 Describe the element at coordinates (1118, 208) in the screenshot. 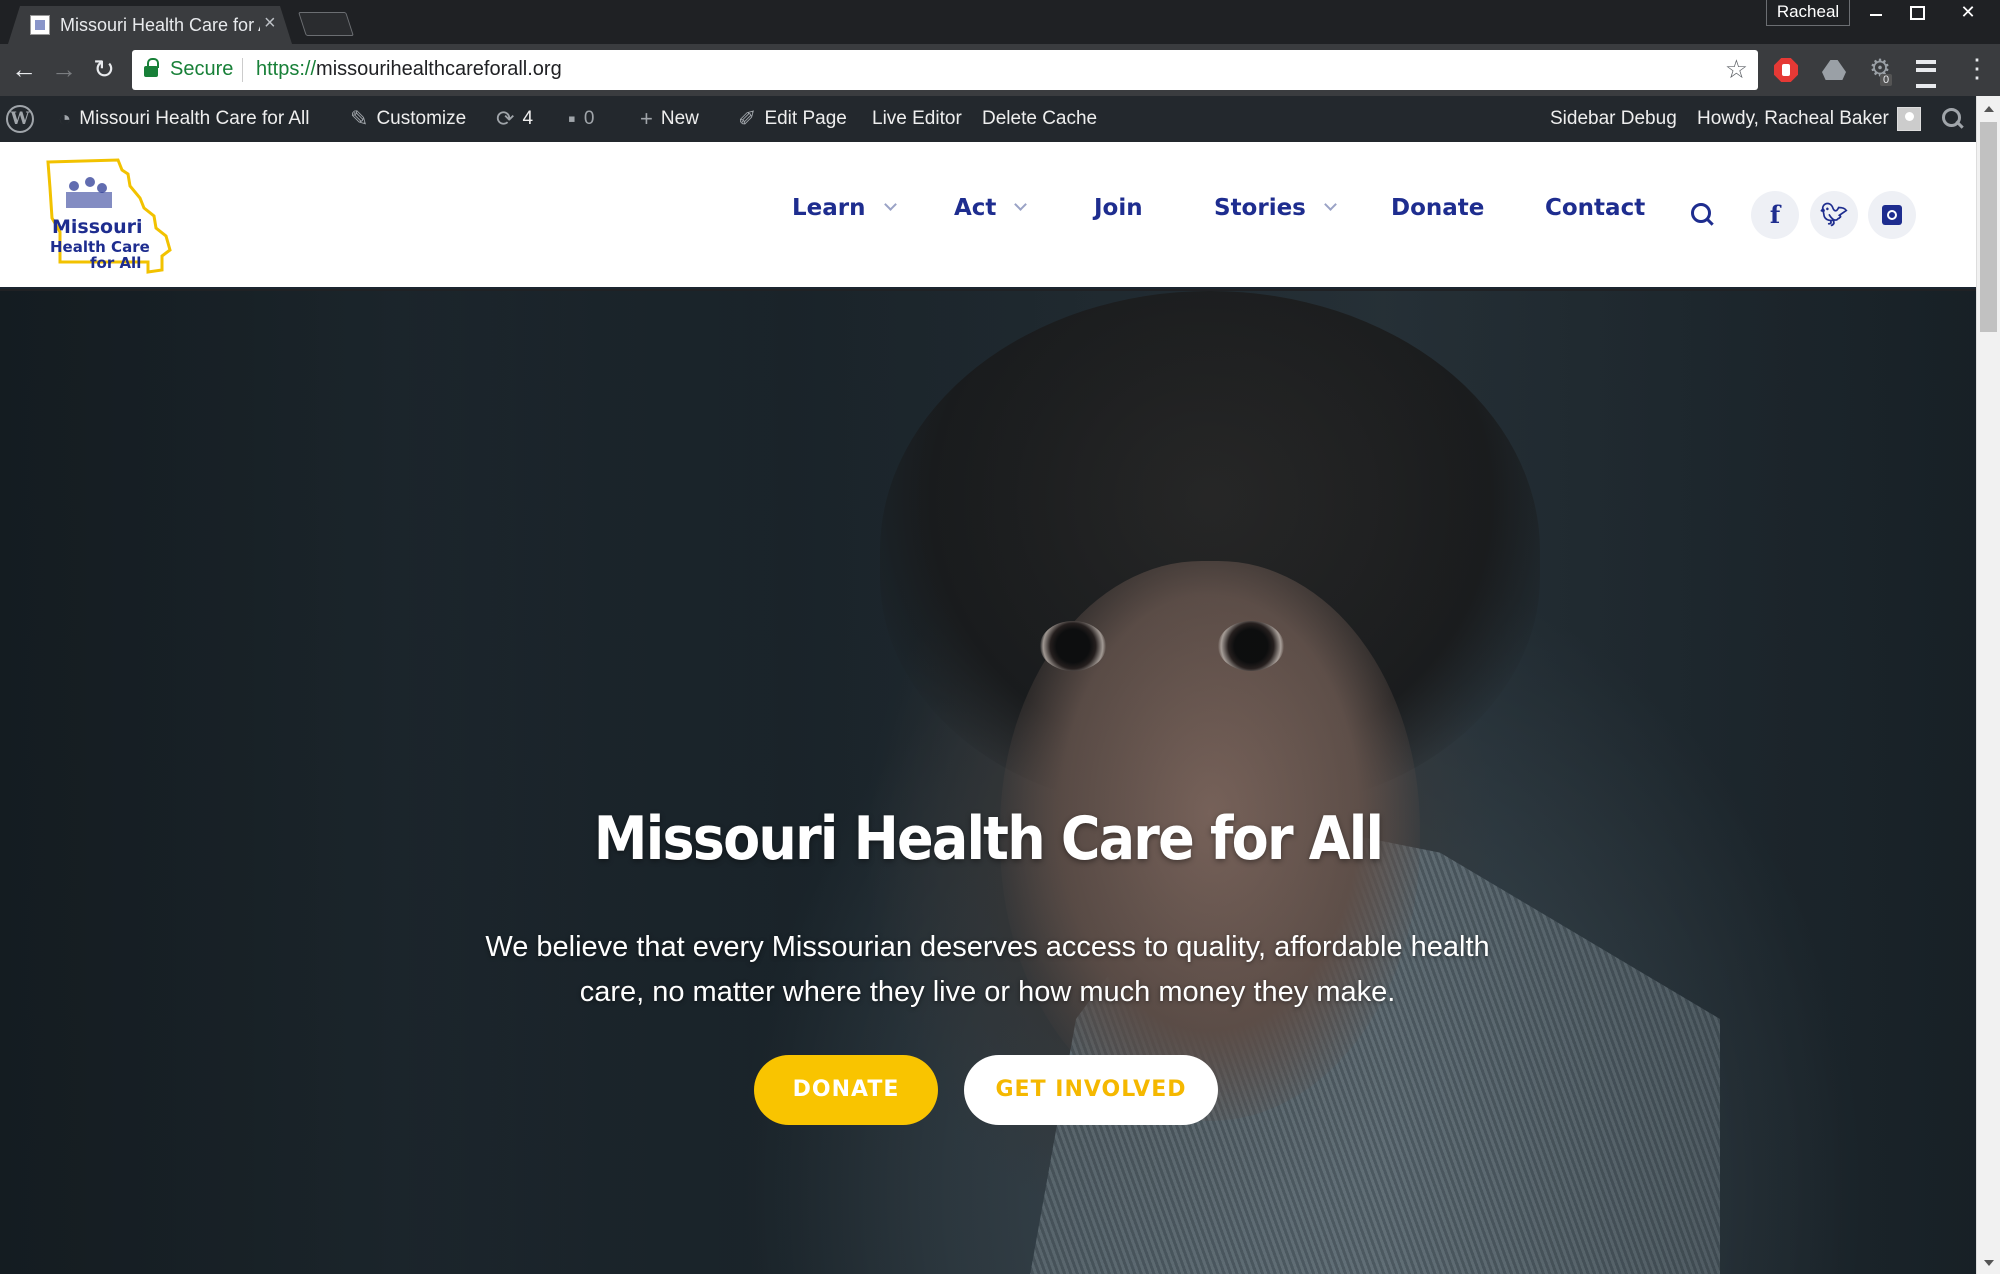

I see `nav-join: Join` at that location.